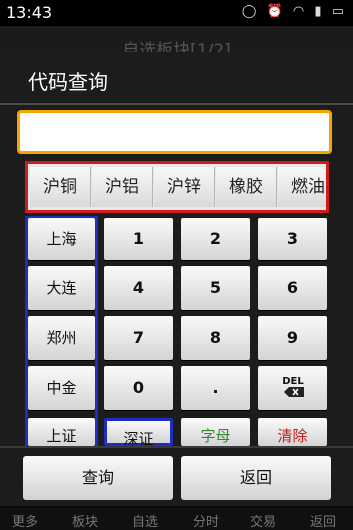 This screenshot has width=353, height=530. I want to click on code-input, so click(174, 132).